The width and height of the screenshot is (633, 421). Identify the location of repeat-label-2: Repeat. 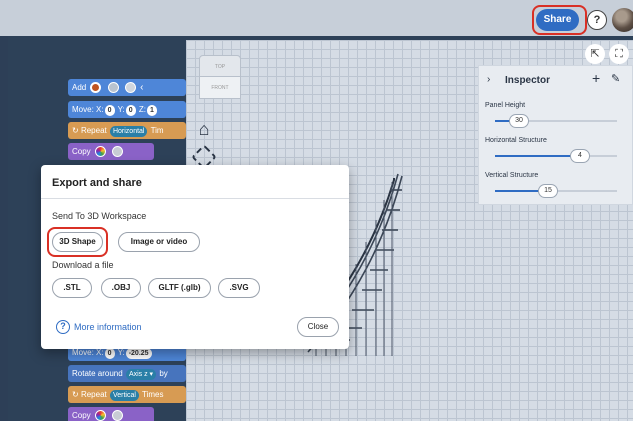
(93, 394).